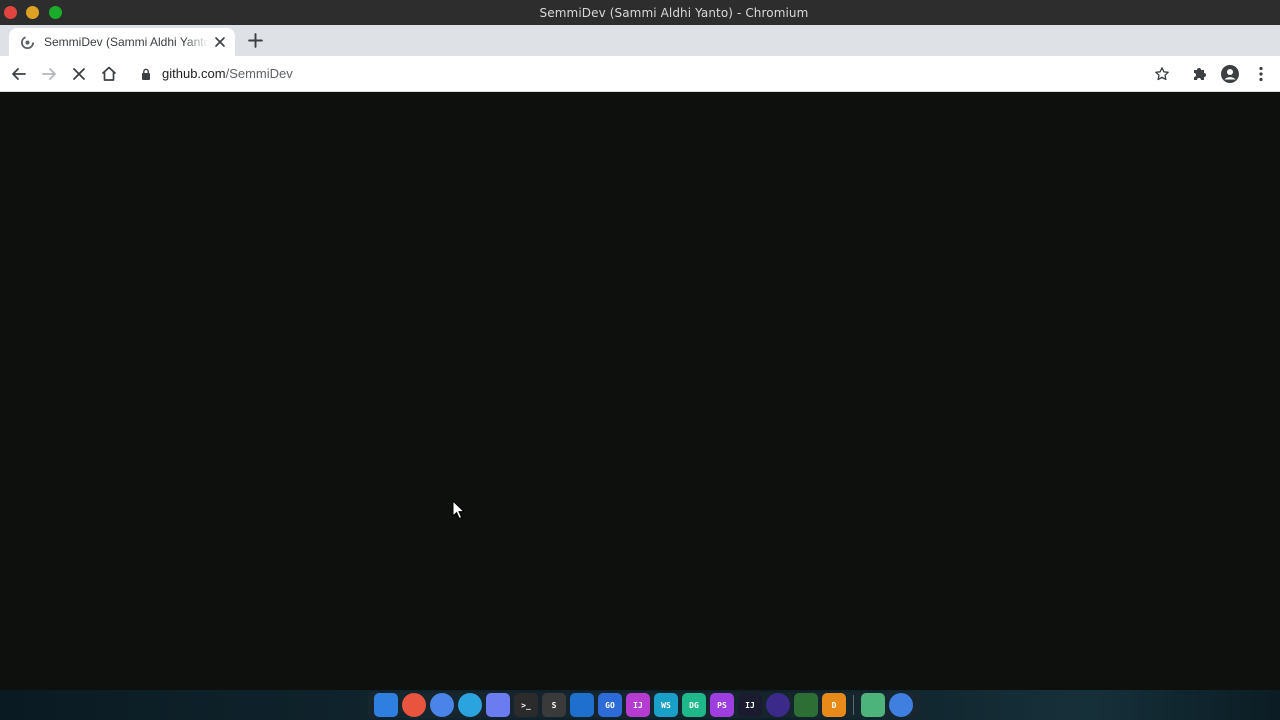 Image resolution: width=1280 pixels, height=720 pixels. What do you see at coordinates (126, 42) in the screenshot?
I see `tab-title: SemmiDev (Sammi Aldhi Yanto)` at bounding box center [126, 42].